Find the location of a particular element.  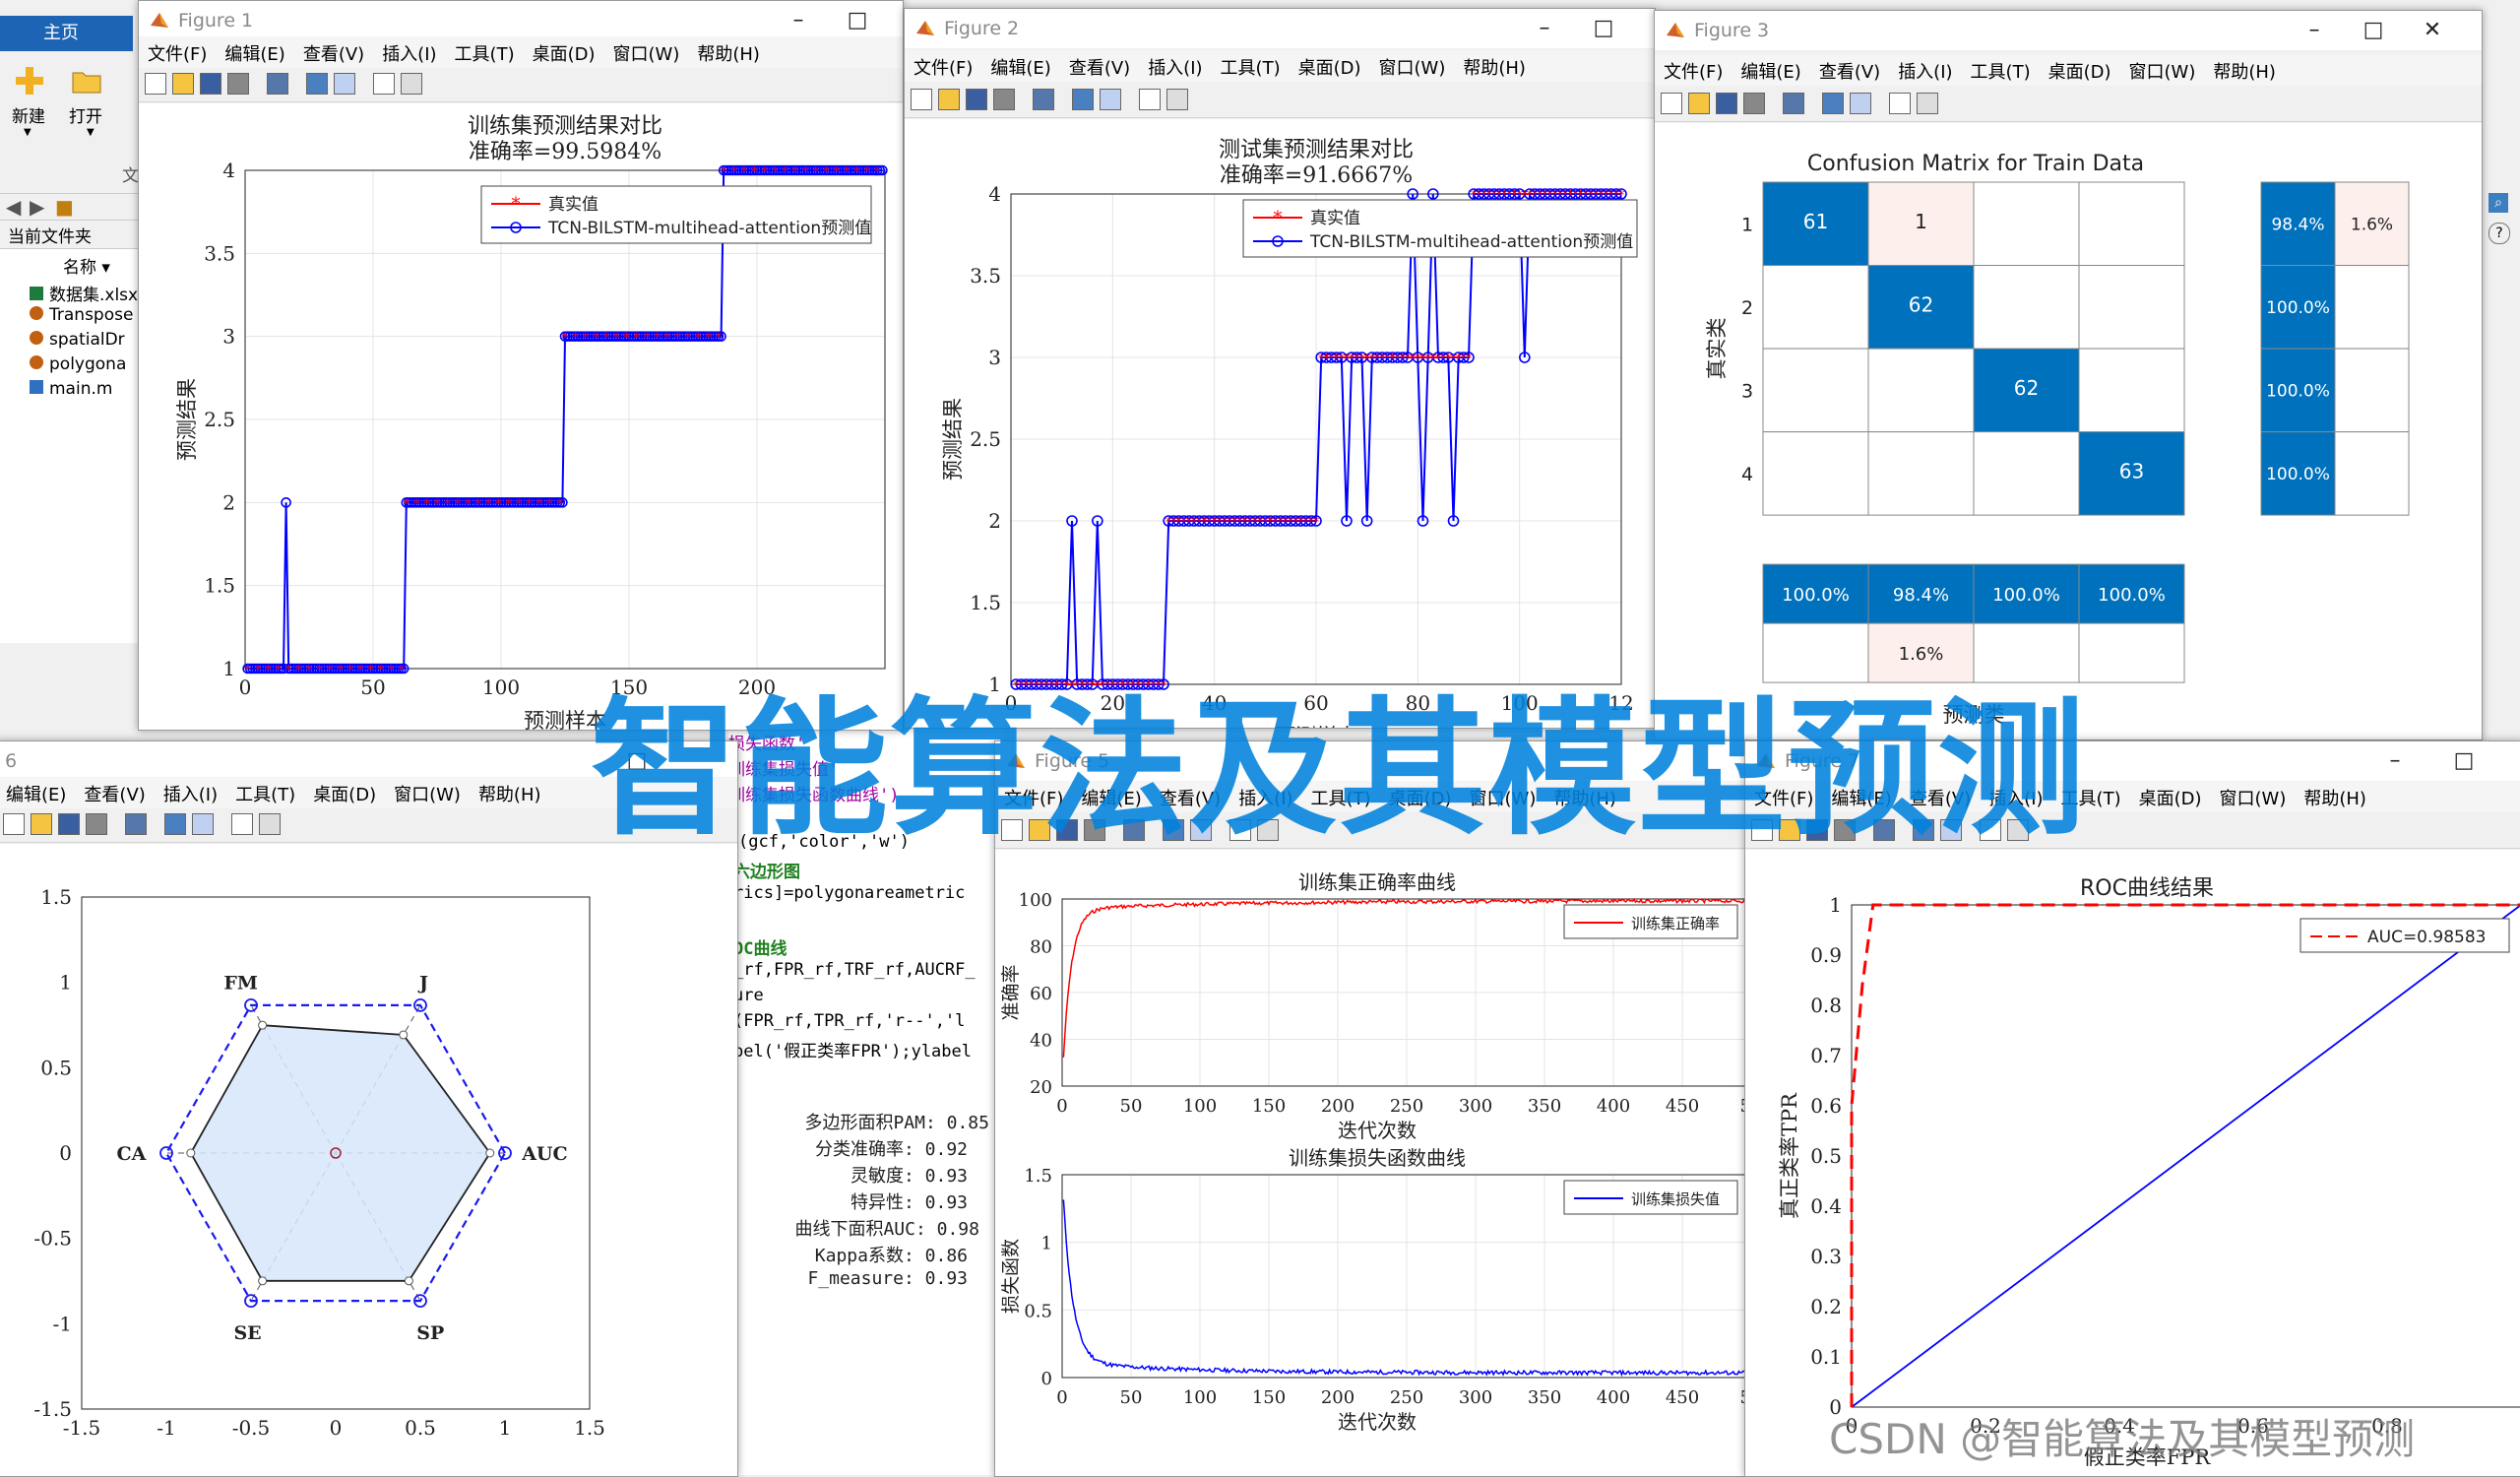

title-bar: Figure 1 – □ is located at coordinates (521, 21).